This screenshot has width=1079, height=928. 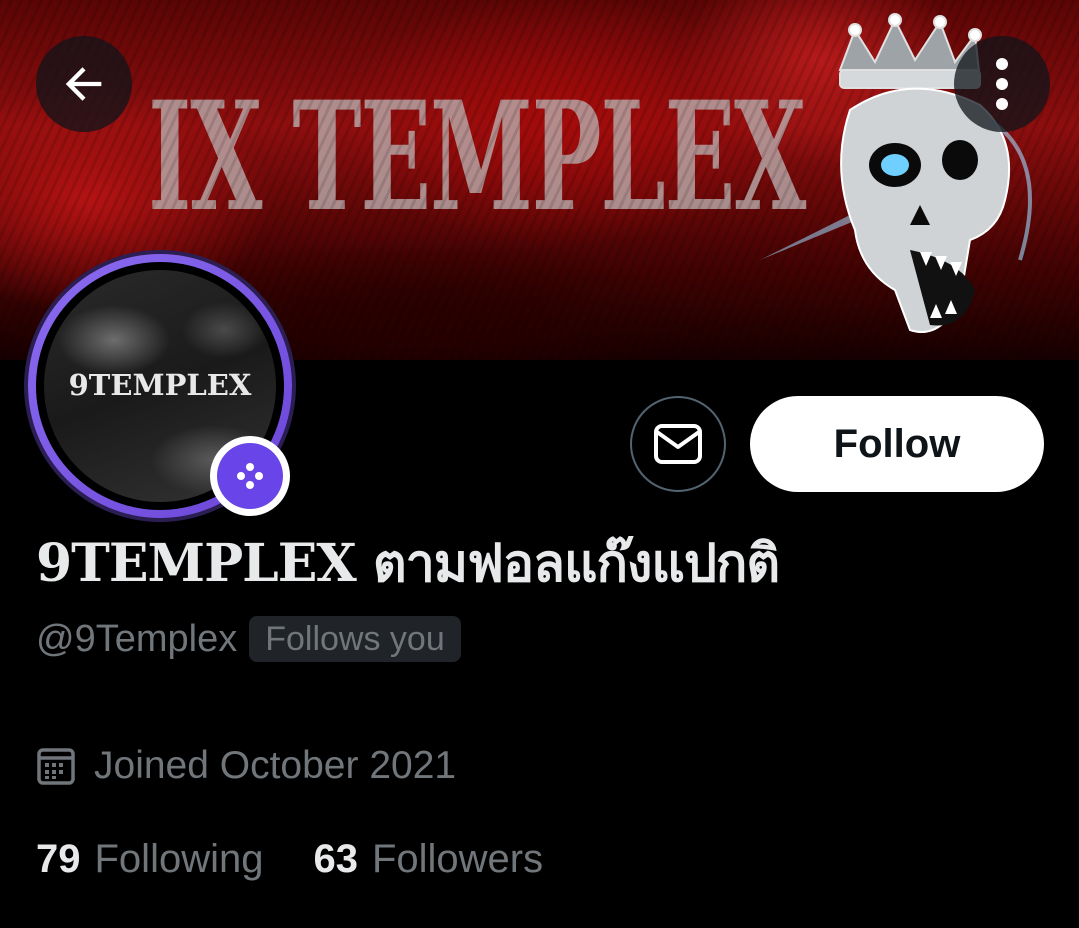 What do you see at coordinates (408, 563) in the screenshot?
I see `display-name: 9TEMPLEX ตามฟอลแก๊งแปกติ` at bounding box center [408, 563].